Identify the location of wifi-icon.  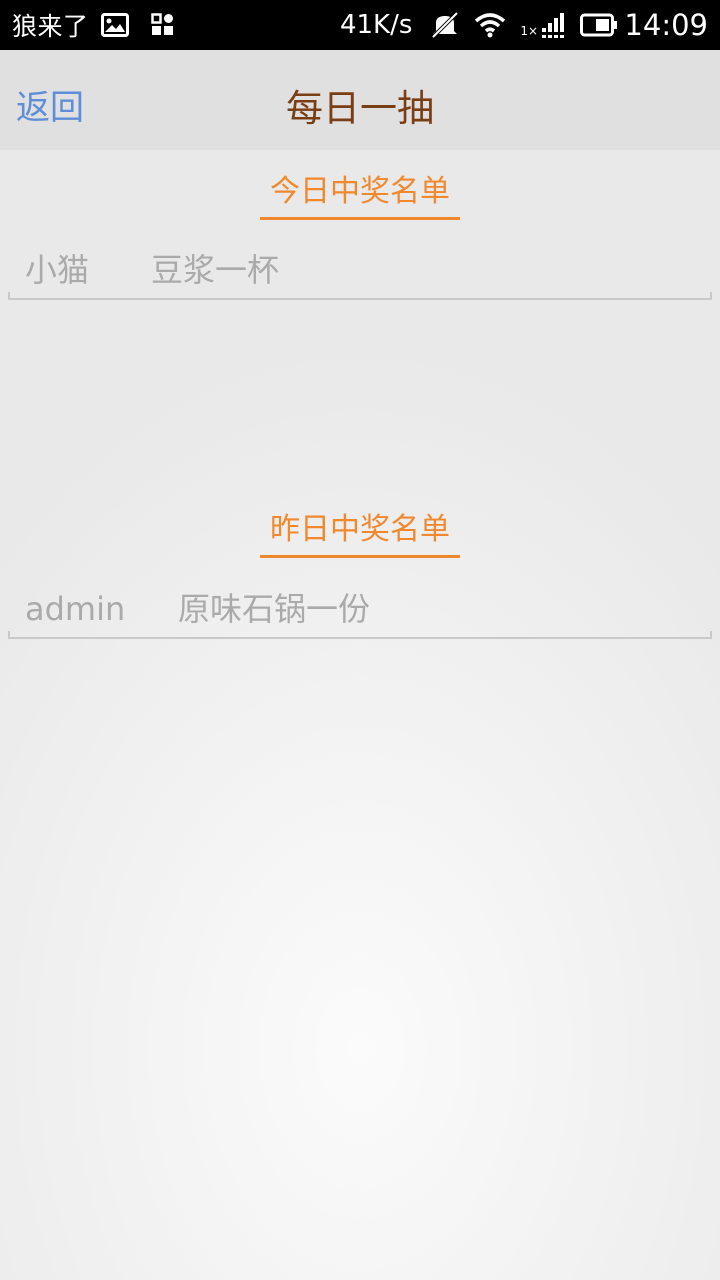
(490, 25).